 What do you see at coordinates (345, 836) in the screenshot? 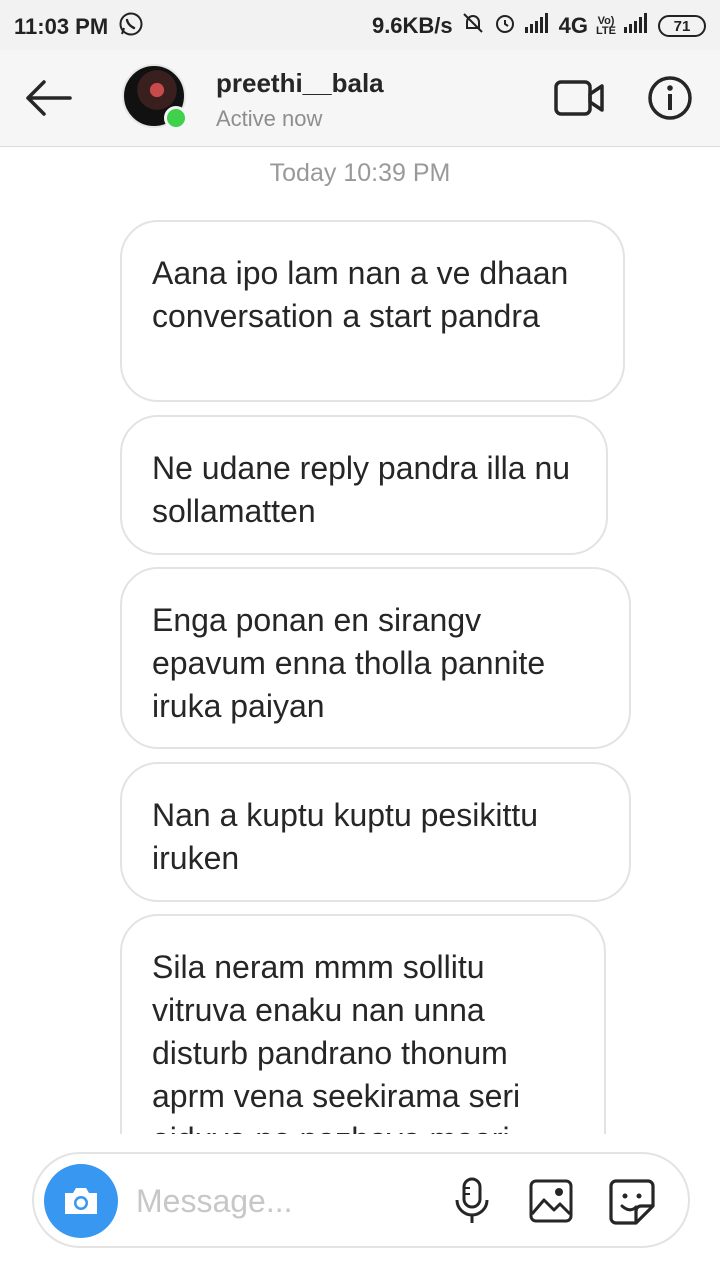
I see `message-text: Nan a kuptu kuptu pesikittu iruken` at bounding box center [345, 836].